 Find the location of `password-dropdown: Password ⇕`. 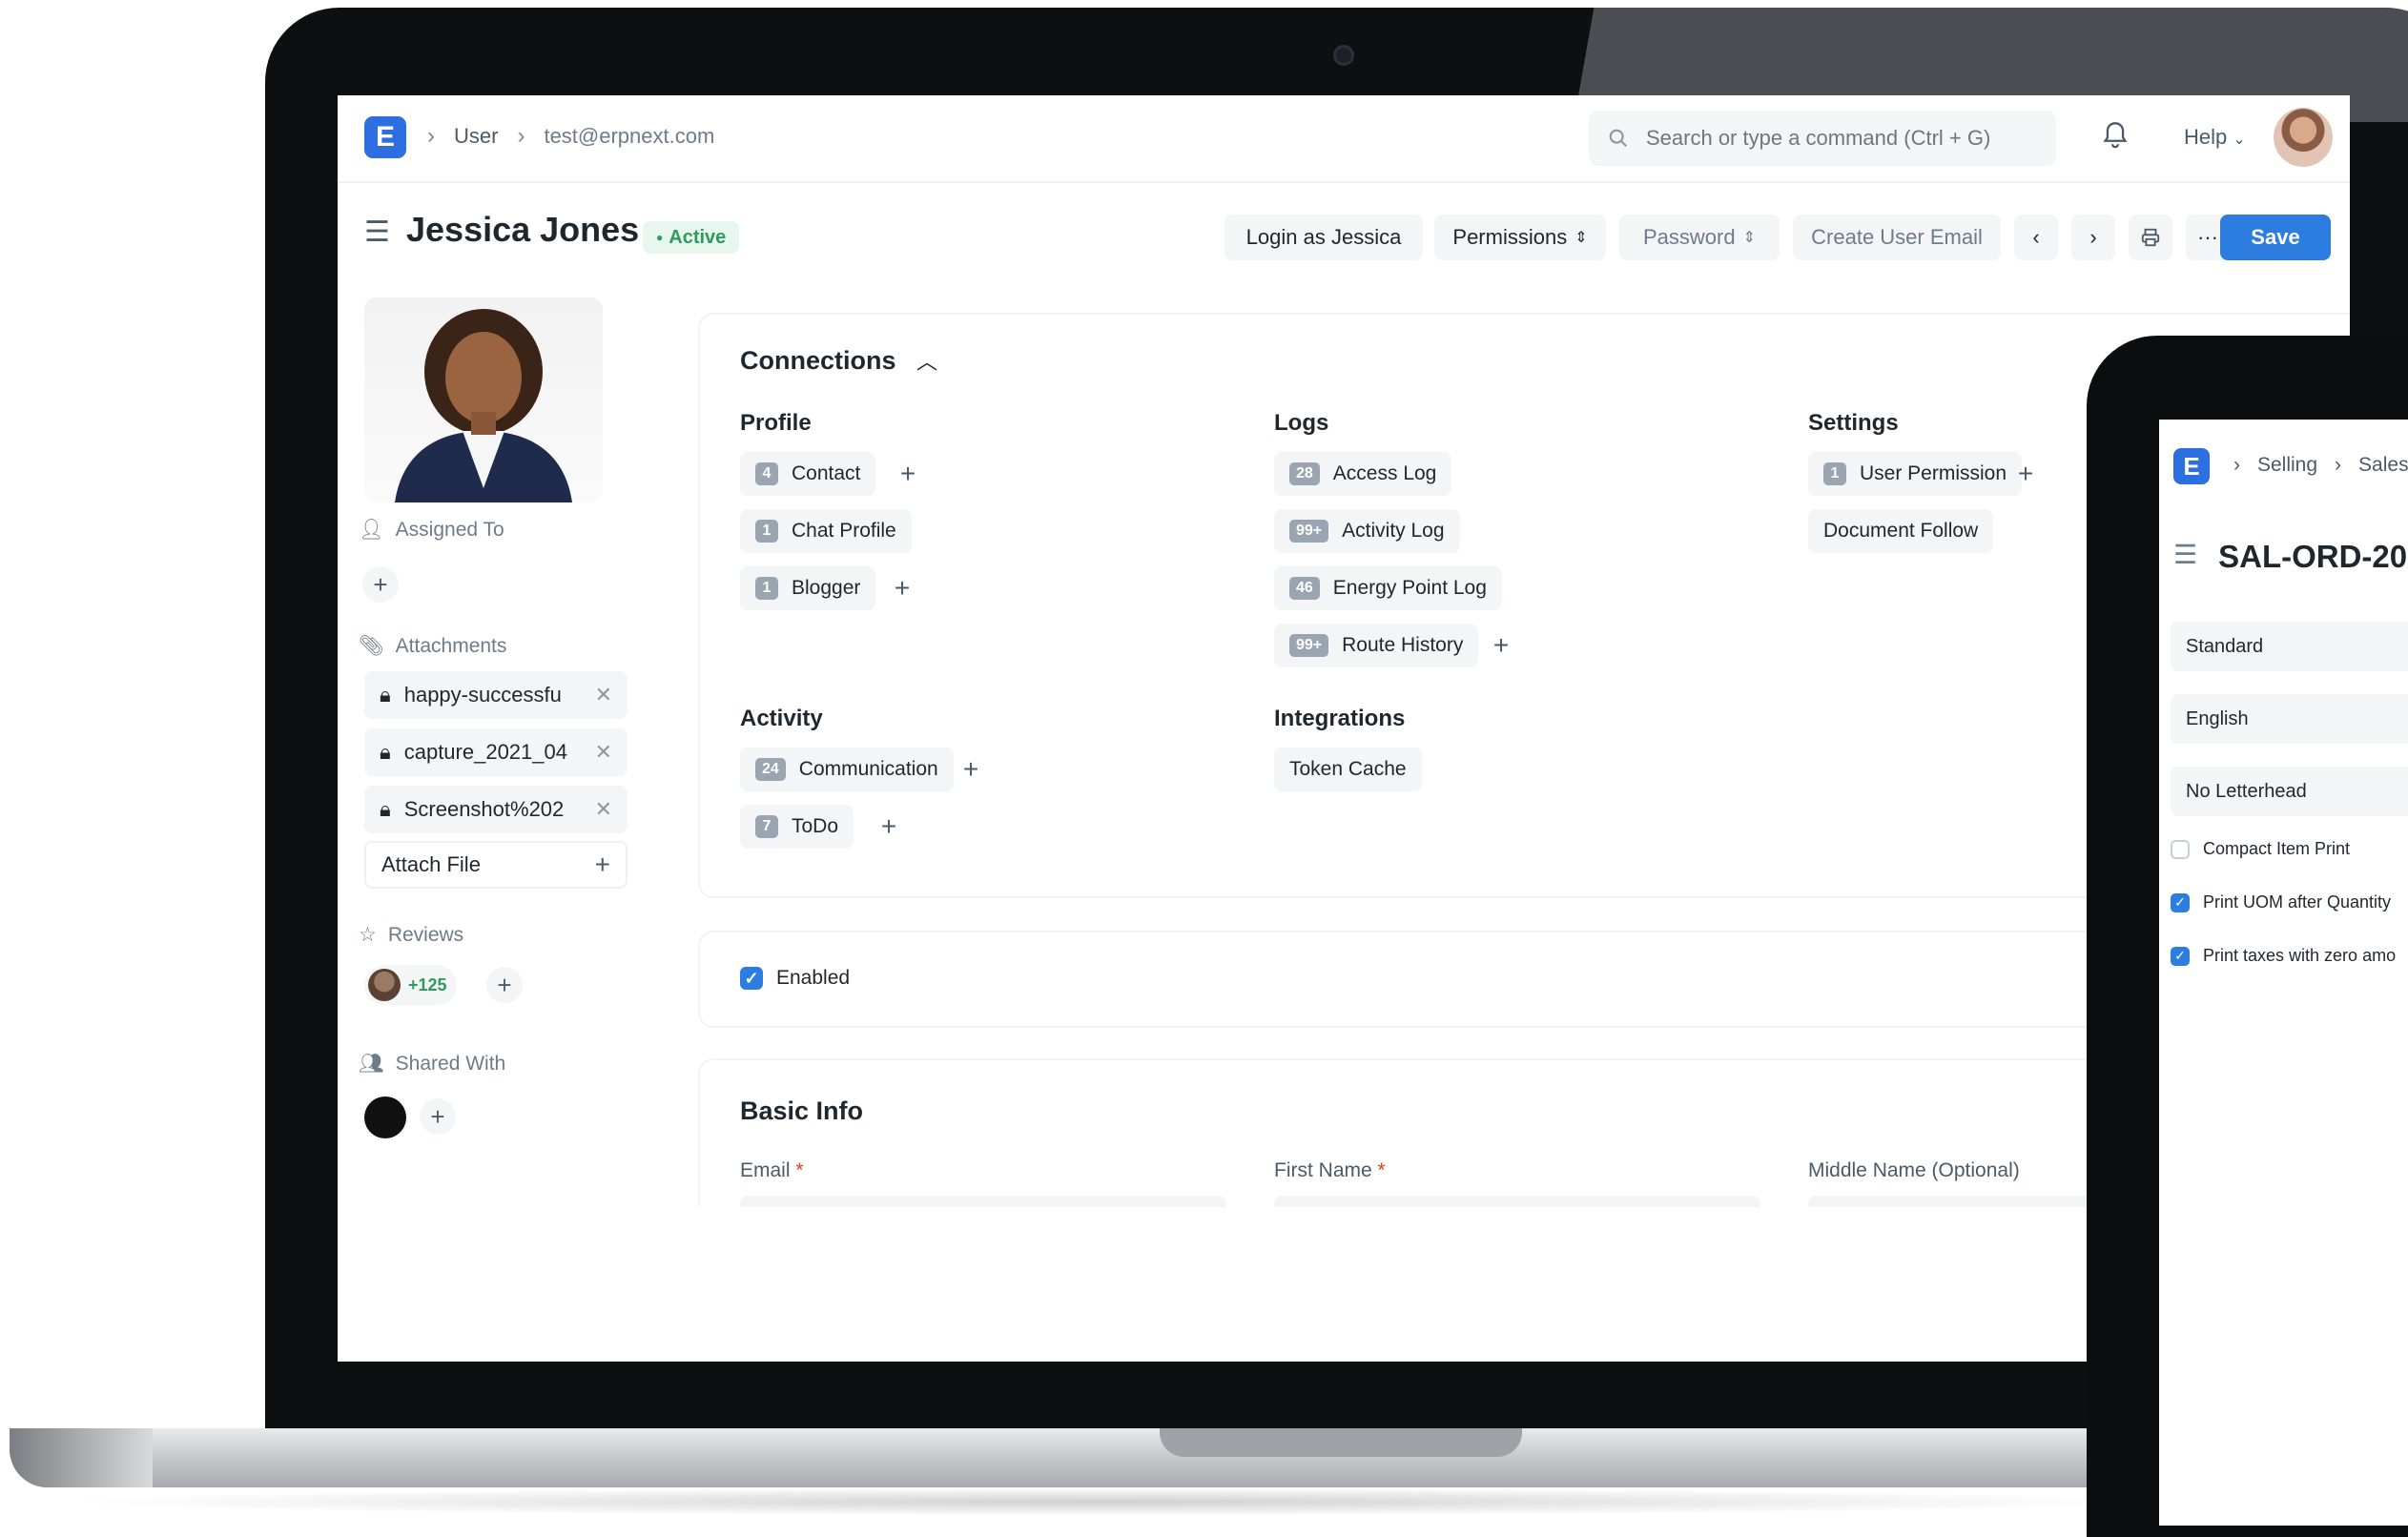

password-dropdown: Password ⇕ is located at coordinates (1699, 237).